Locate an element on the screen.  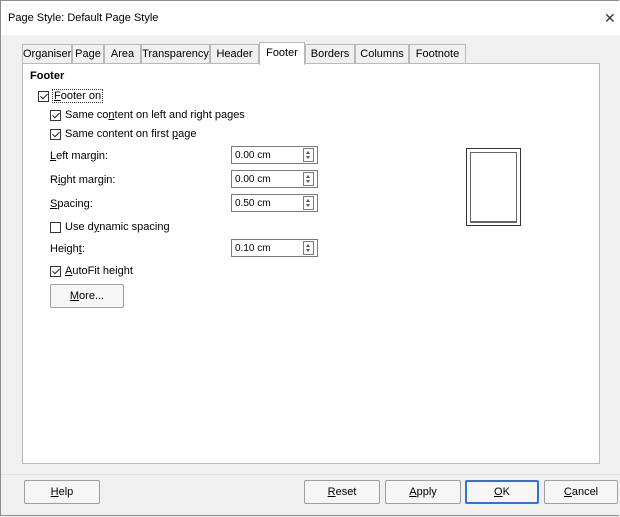
autofit-height-label: AutoFit height is located at coordinates (99, 271).